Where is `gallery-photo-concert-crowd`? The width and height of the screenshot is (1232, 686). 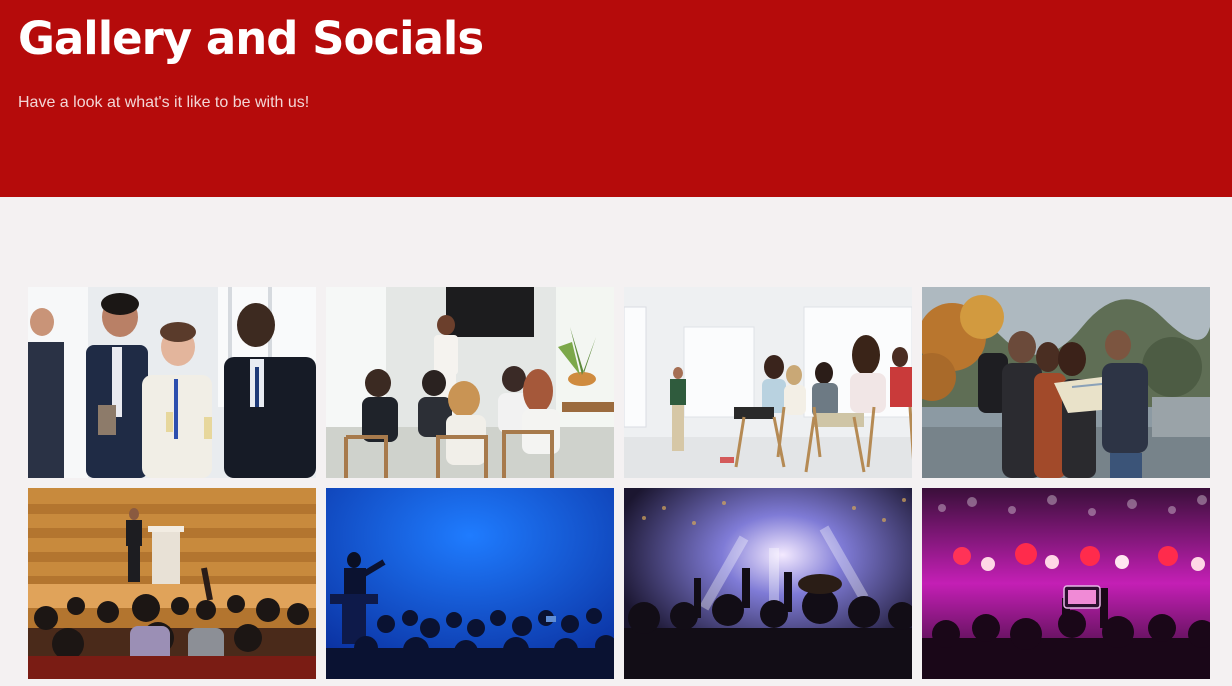
gallery-photo-concert-crowd is located at coordinates (768, 583).